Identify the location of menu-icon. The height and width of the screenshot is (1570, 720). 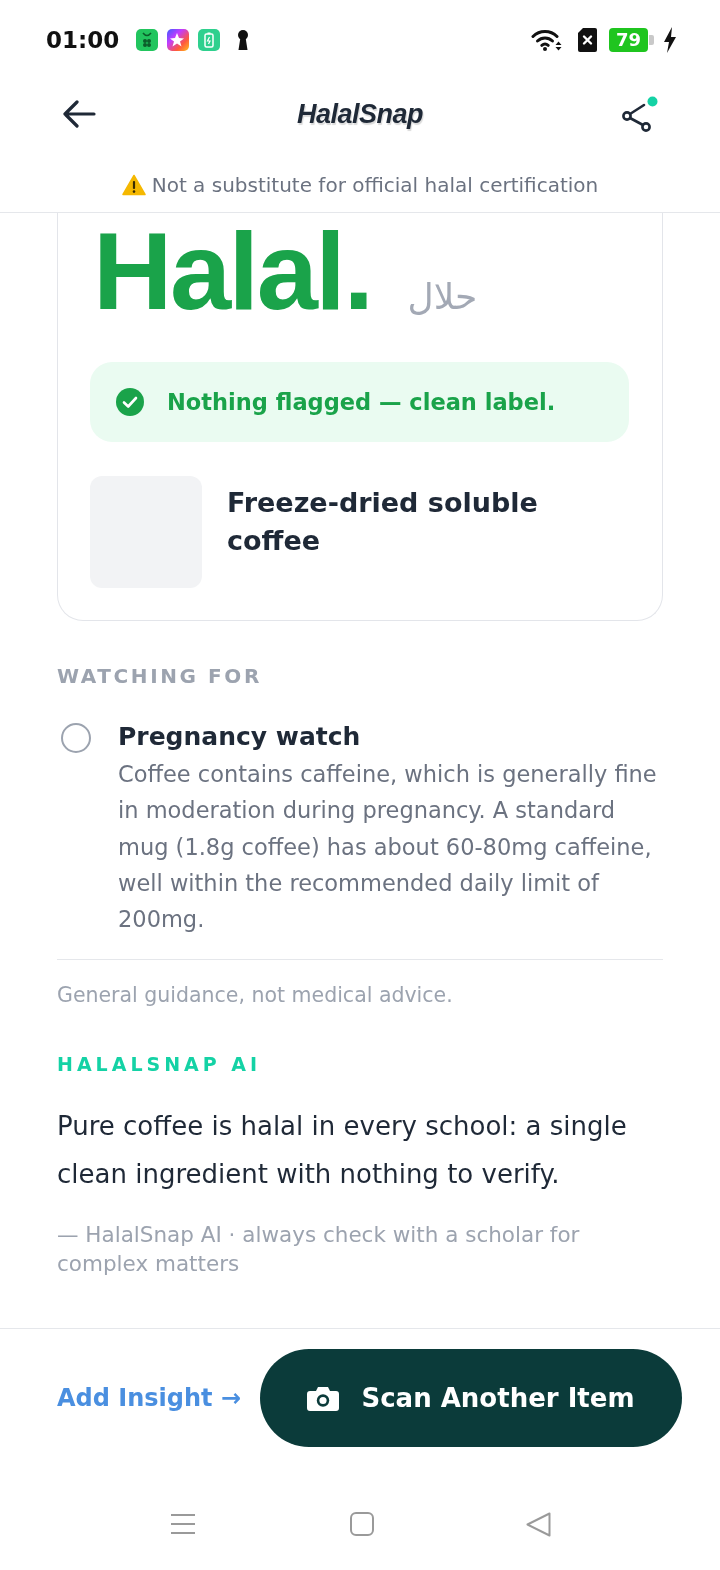
(183, 1524).